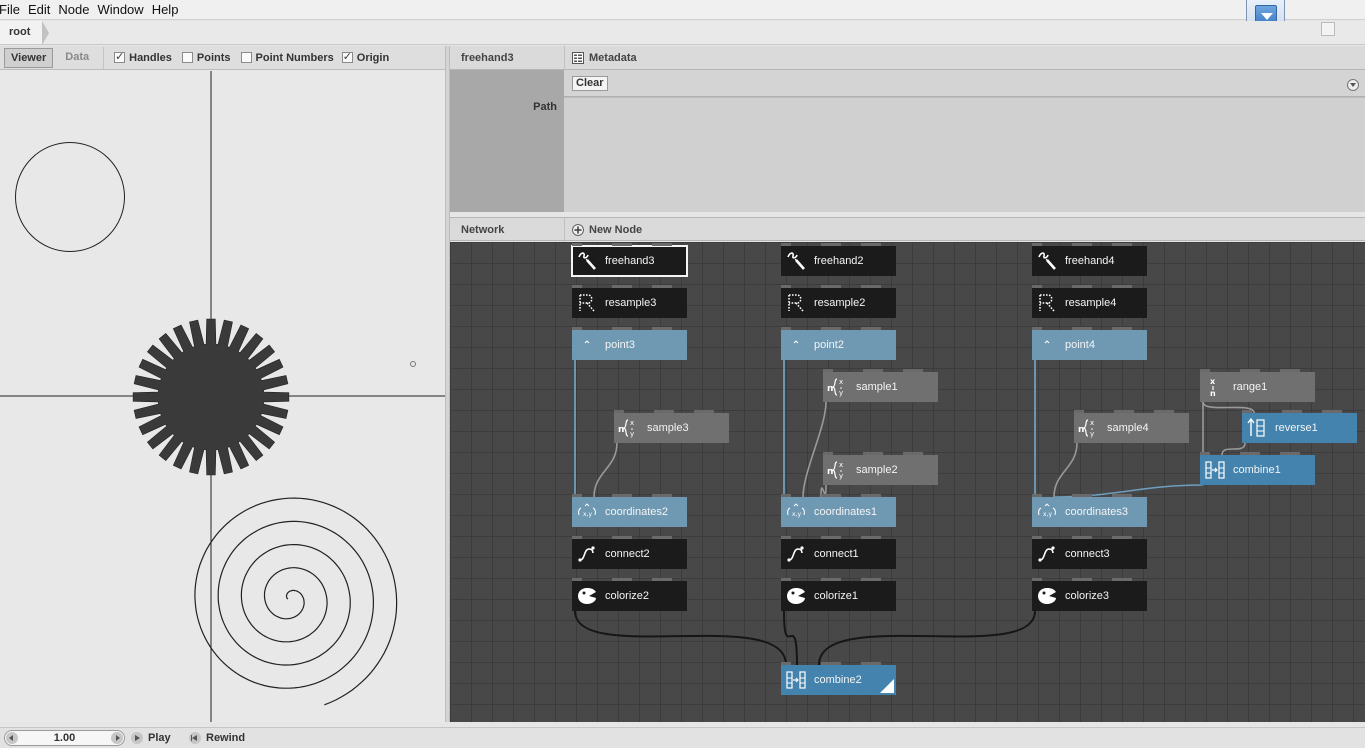 The height and width of the screenshot is (748, 1365). I want to click on node-coordinates3: x,y coordinates3, so click(1089, 510).